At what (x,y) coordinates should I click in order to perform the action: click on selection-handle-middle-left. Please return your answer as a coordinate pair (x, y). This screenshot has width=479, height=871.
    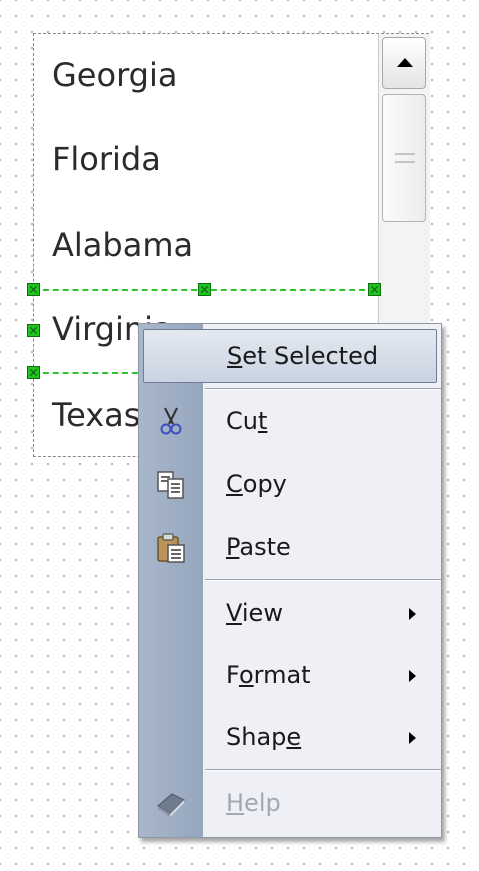
    Looking at the image, I should click on (33, 330).